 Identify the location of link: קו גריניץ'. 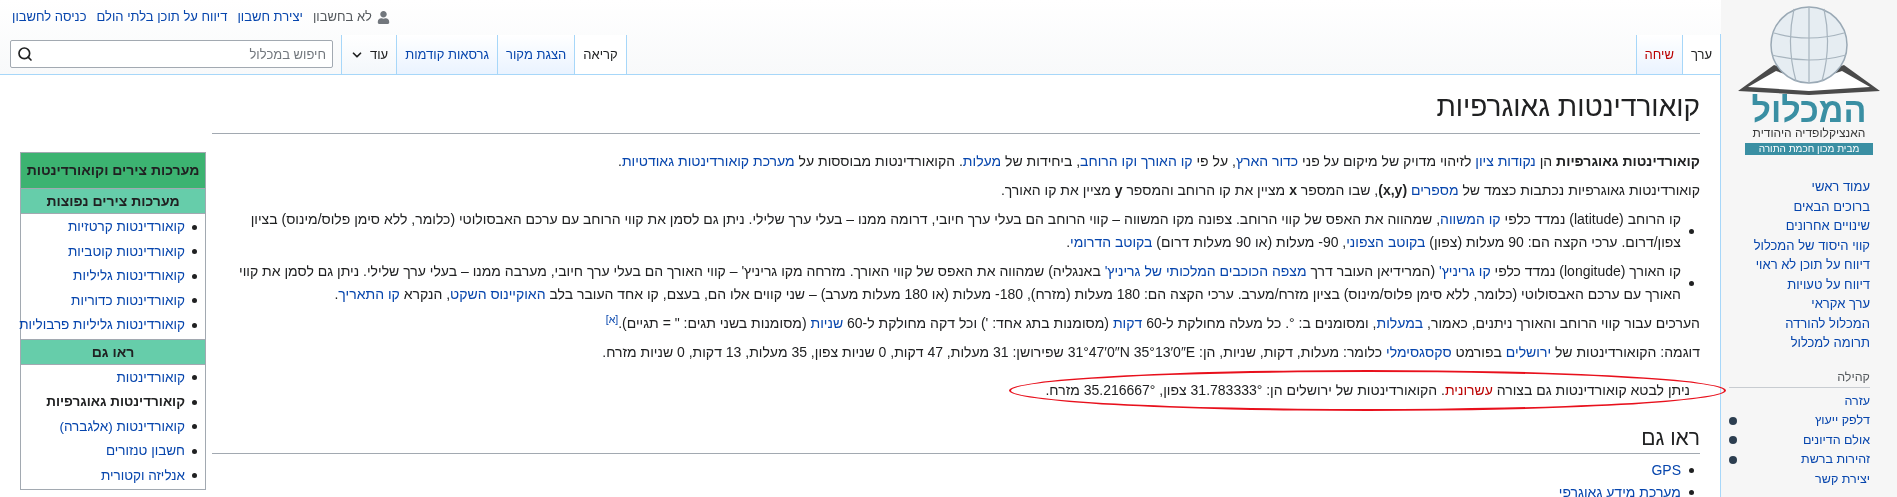
(1465, 271).